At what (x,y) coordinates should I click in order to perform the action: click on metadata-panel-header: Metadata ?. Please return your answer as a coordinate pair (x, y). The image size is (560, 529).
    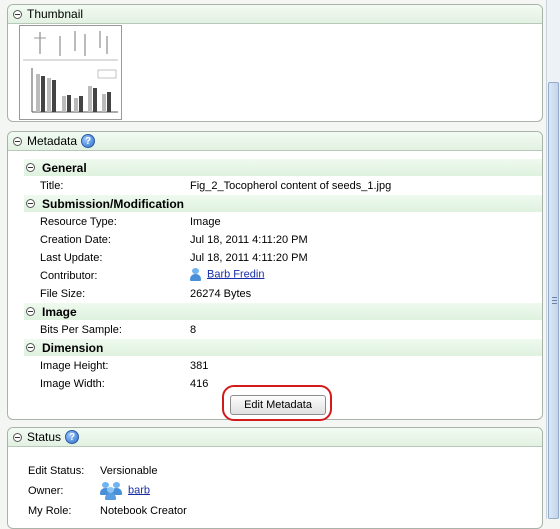
    Looking at the image, I should click on (275, 141).